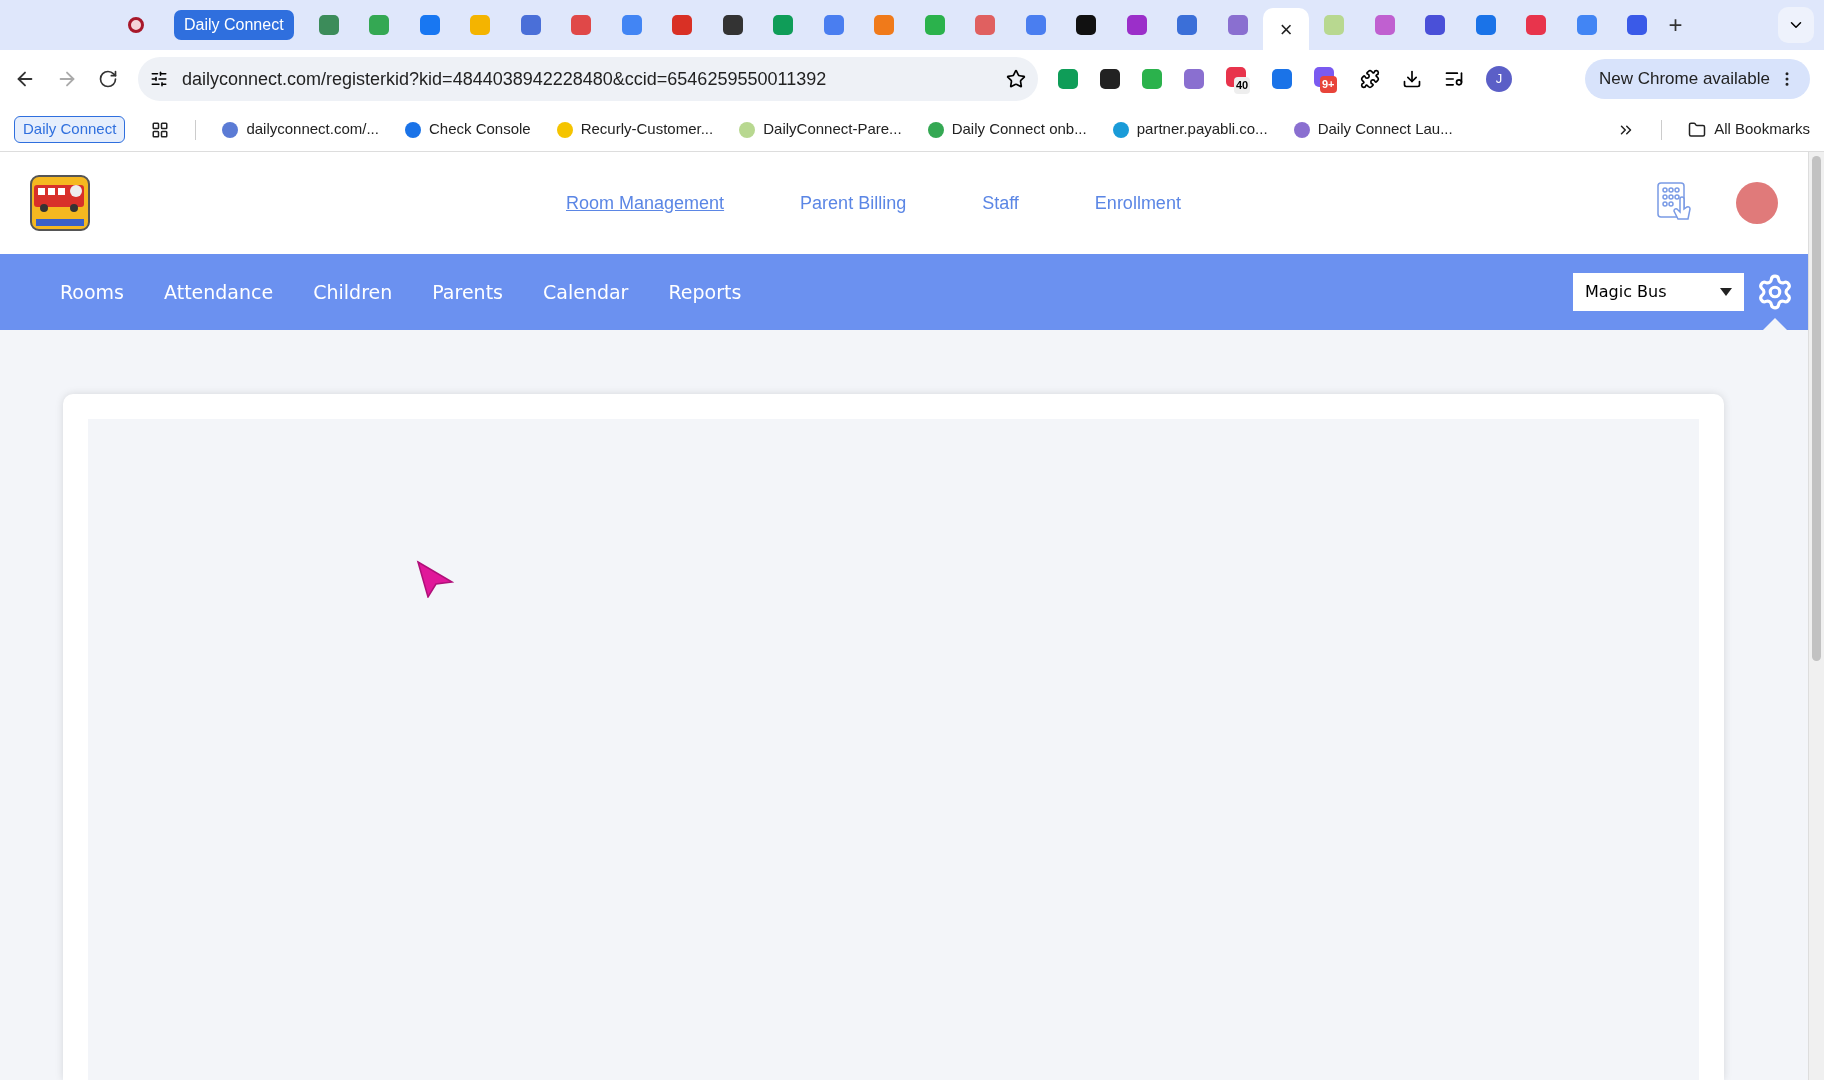  I want to click on address-bar: dailyconnect.com/registerkid?kid=4844038942228480&ccid=6546259550011392, so click(588, 79).